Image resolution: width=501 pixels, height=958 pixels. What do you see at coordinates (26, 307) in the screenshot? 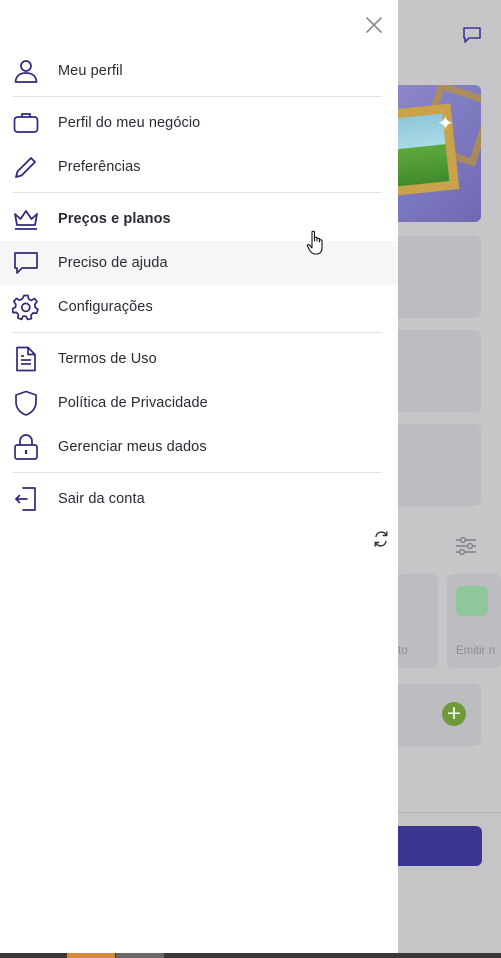
I see `gear-icon` at bounding box center [26, 307].